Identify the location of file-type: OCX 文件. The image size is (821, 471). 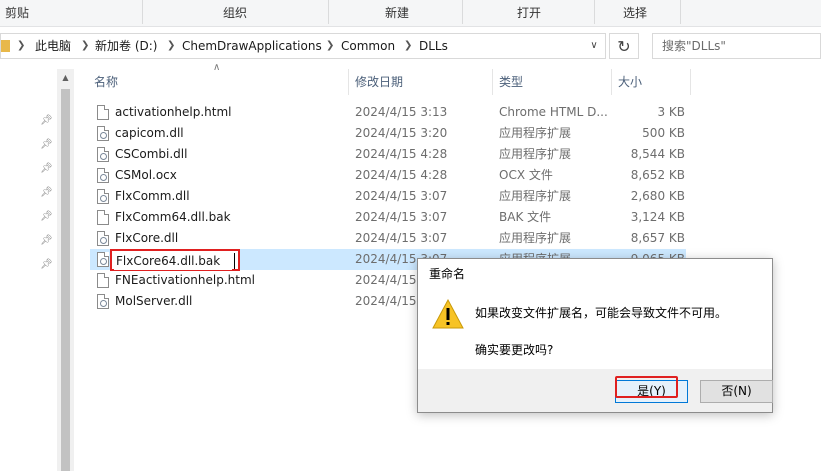
(526, 175).